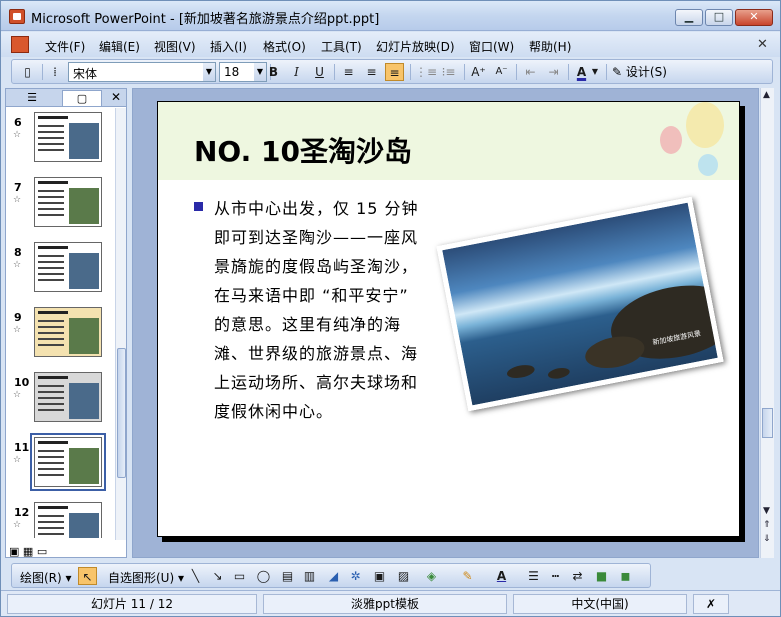  I want to click on arrow-icon: ↘, so click(217, 576).